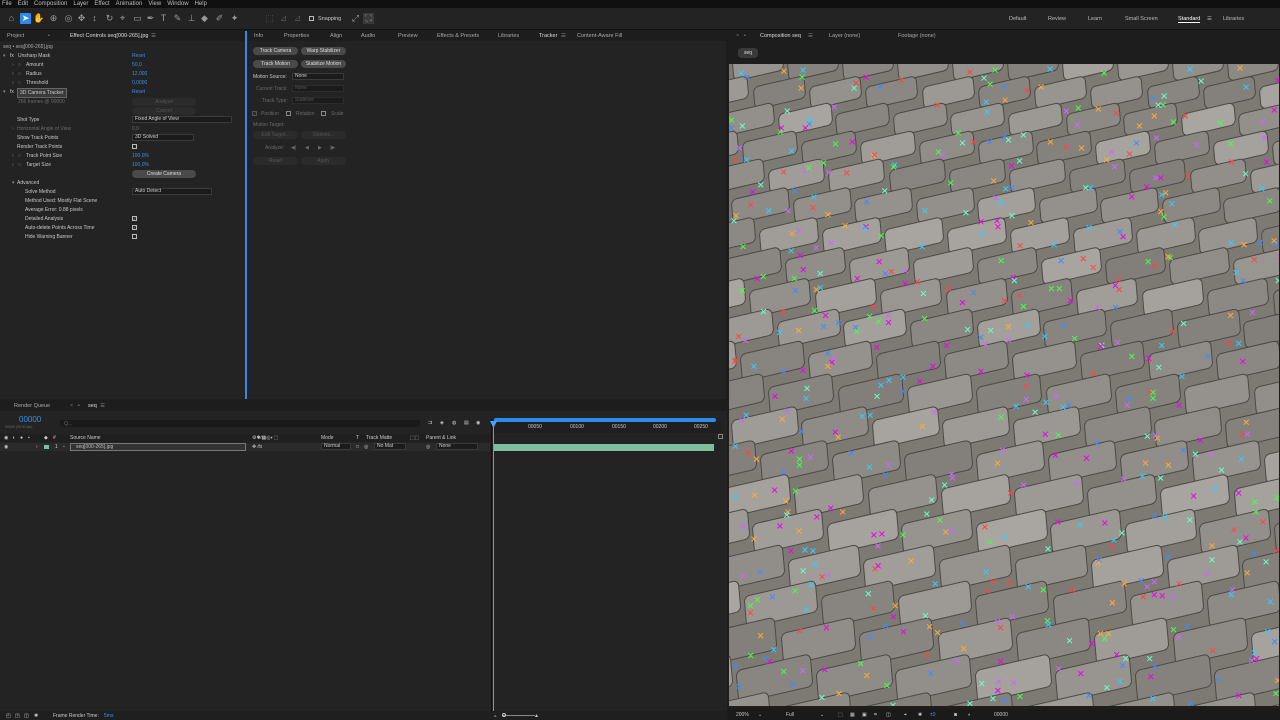  Describe the element at coordinates (737, 36) in the screenshot. I see `close-icon: ×` at that location.